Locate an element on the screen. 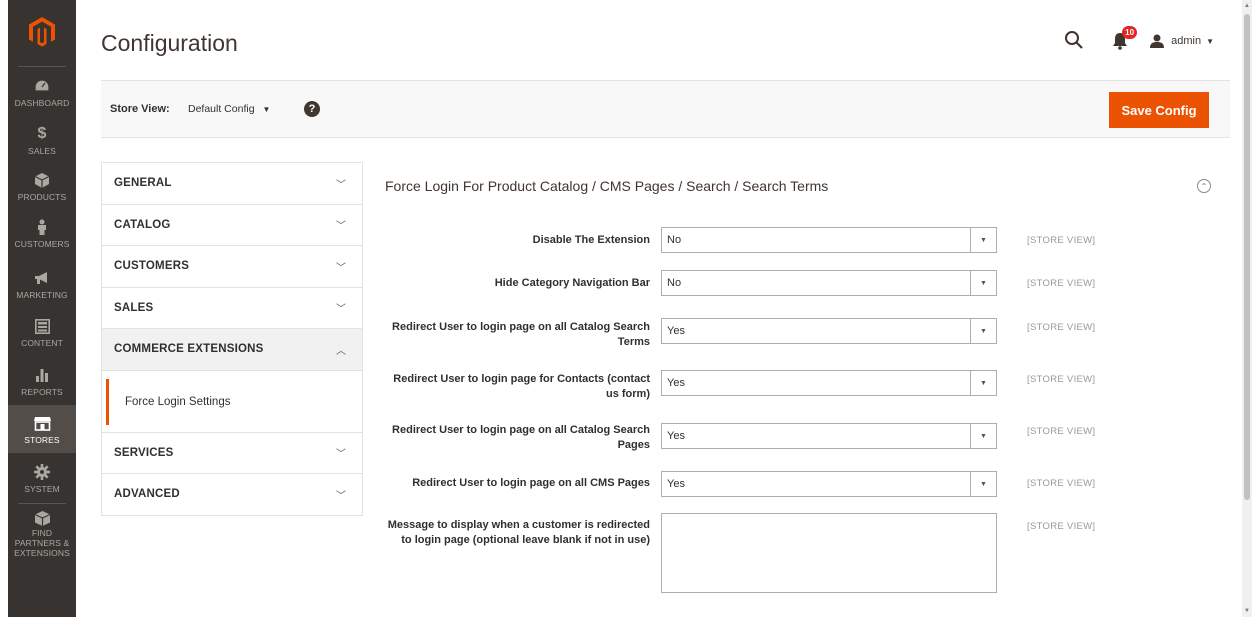 The width and height of the screenshot is (1252, 617). notification-count-badge: 10 is located at coordinates (1130, 32).